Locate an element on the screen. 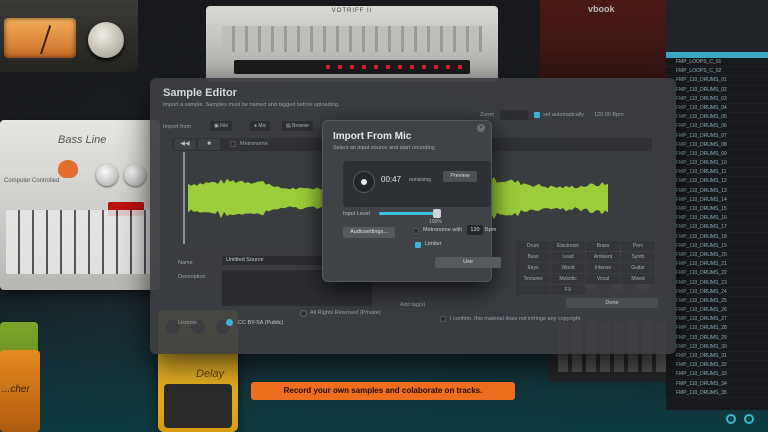 The height and width of the screenshot is (432, 768). use-button: Use is located at coordinates (468, 262).